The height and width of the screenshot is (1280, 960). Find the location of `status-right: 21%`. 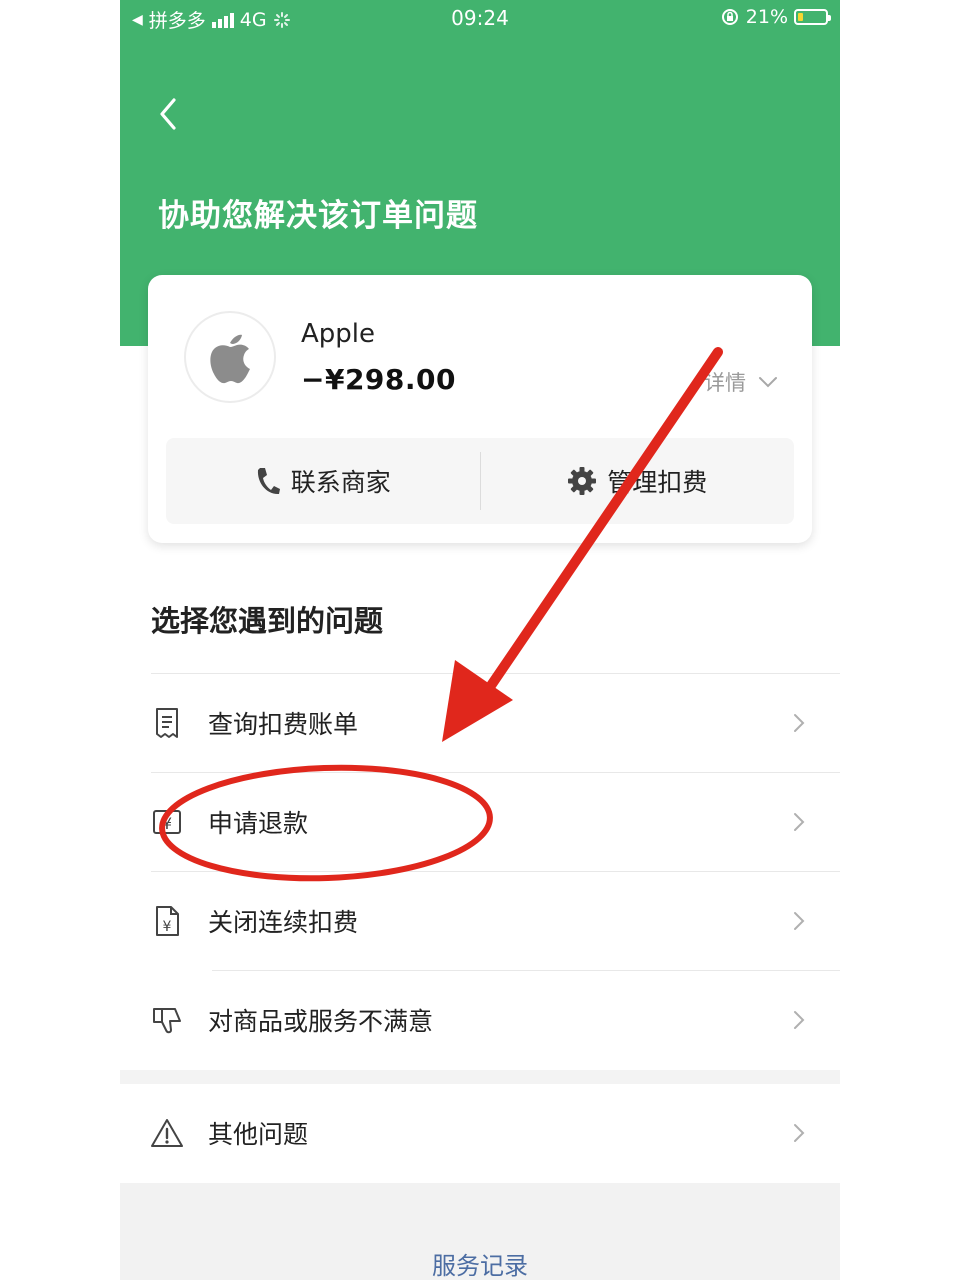

status-right: 21% is located at coordinates (775, 17).